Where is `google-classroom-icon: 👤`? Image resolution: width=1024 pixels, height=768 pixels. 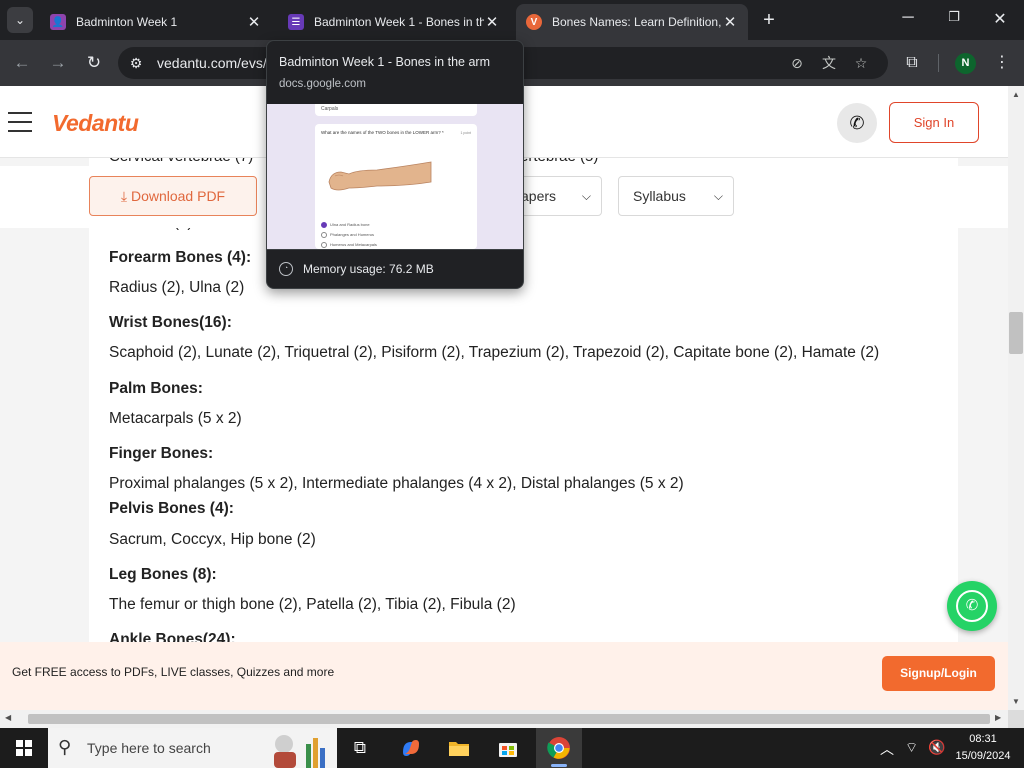 google-classroom-icon: 👤 is located at coordinates (58, 22).